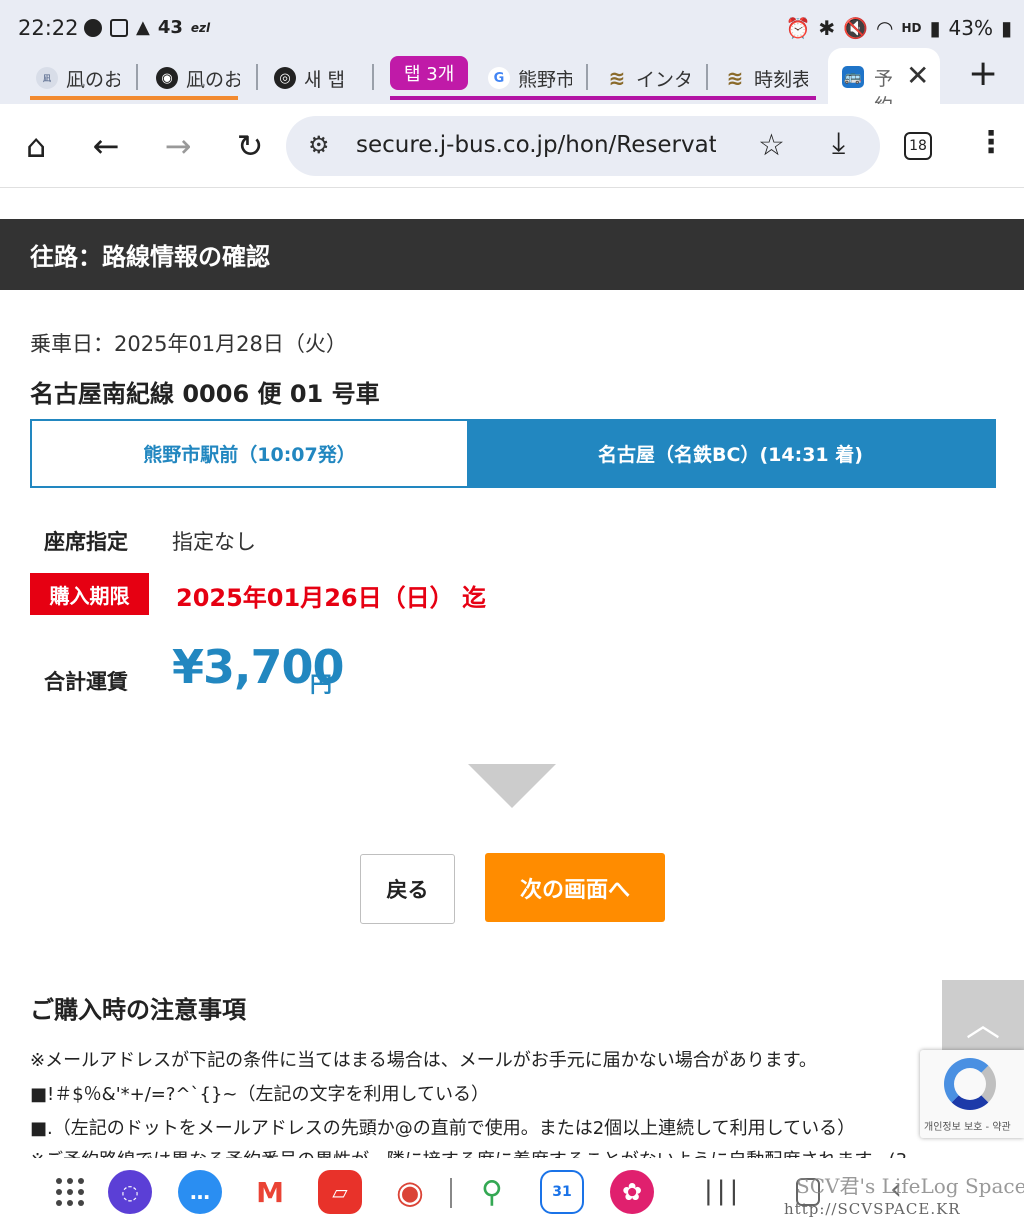  What do you see at coordinates (898, 28) in the screenshot?
I see `status-right-icons: ⏰ ✱ 🔇 ◠ HD ▮ 43% ▮` at bounding box center [898, 28].